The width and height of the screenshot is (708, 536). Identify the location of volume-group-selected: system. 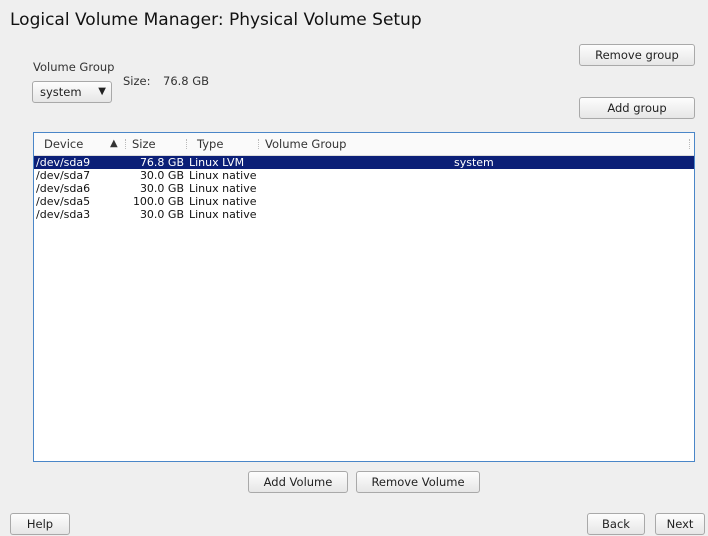
(61, 92).